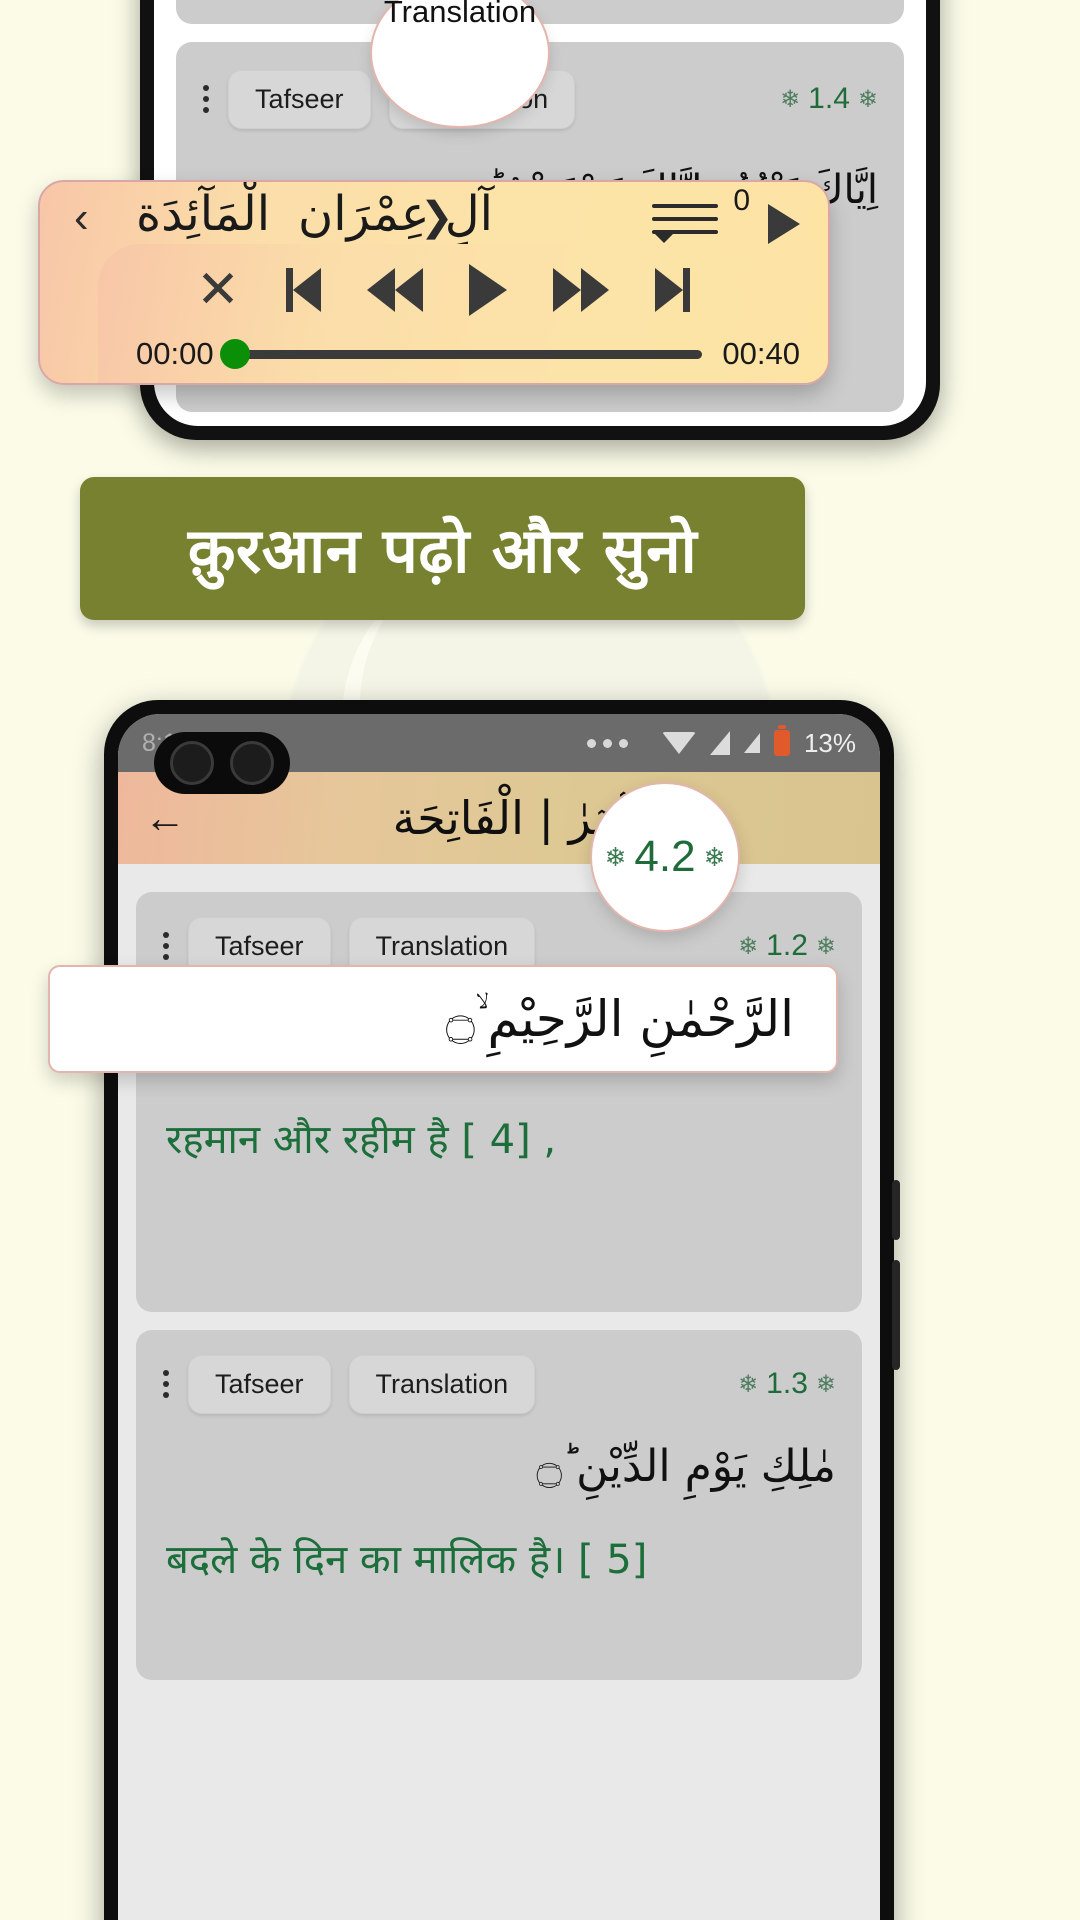  I want to click on rating-badge: ❄ 4.2 ❄, so click(665, 857).